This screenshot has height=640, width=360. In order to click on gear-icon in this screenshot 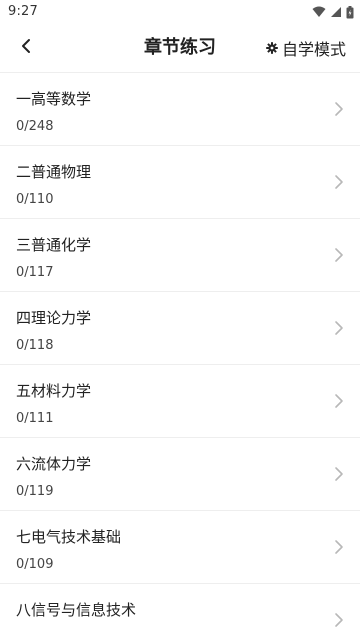, I will do `click(272, 48)`.